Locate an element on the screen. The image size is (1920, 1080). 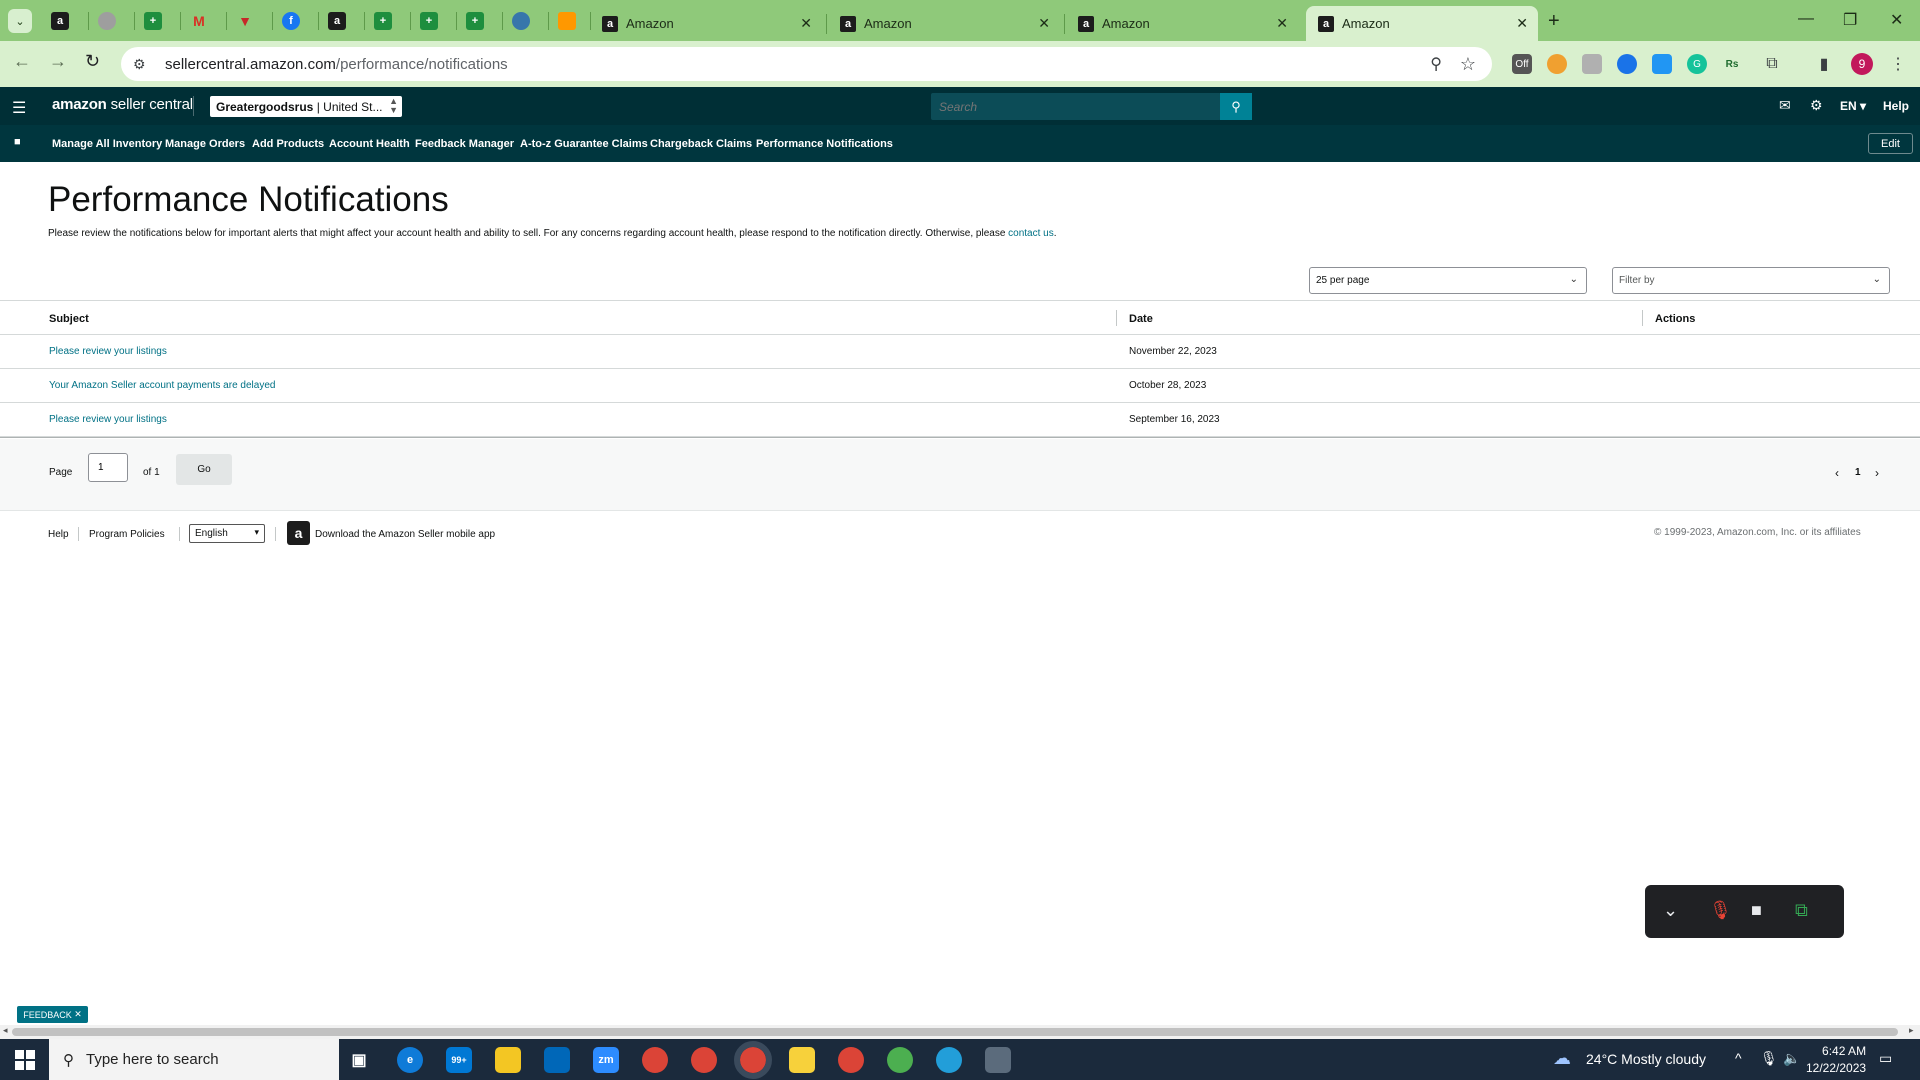
hamburger-menu-icon: ☰ is located at coordinates (19, 108).